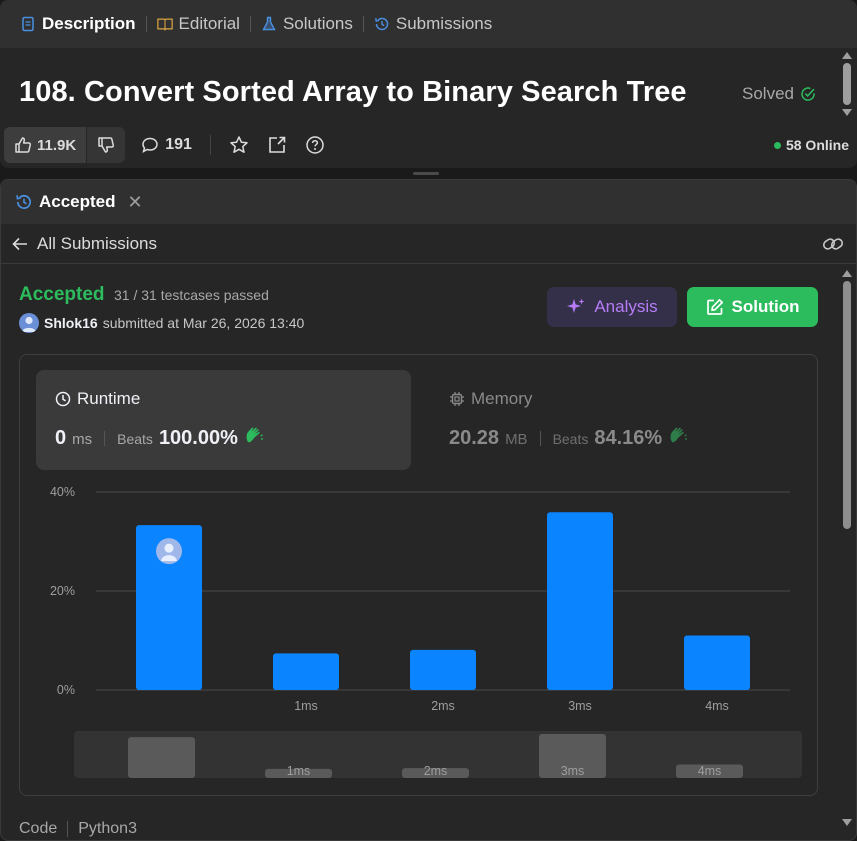 This screenshot has height=841, width=857. Describe the element at coordinates (62, 492) in the screenshot. I see `y-tick-label: 40%` at that location.